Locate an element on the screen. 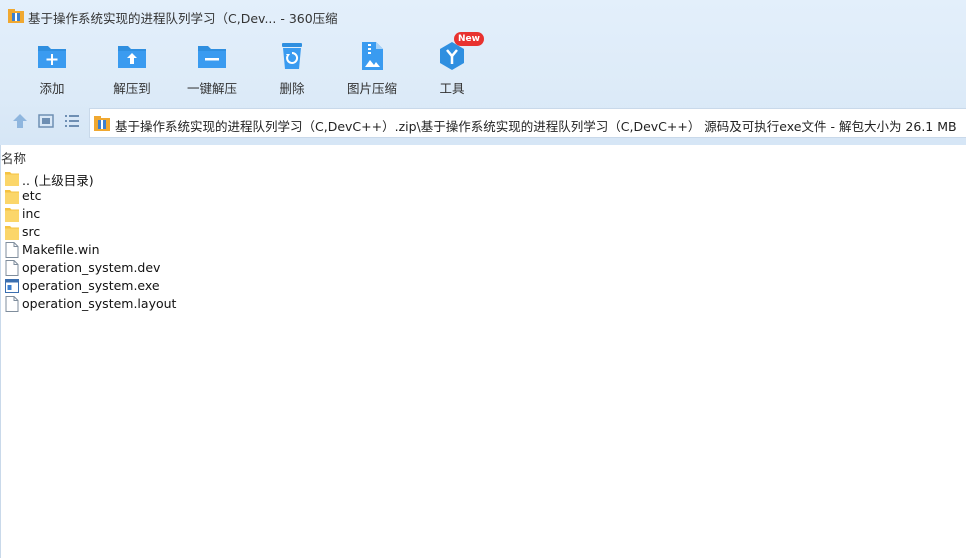  list-item-name: operation_system.dev is located at coordinates (91, 267).